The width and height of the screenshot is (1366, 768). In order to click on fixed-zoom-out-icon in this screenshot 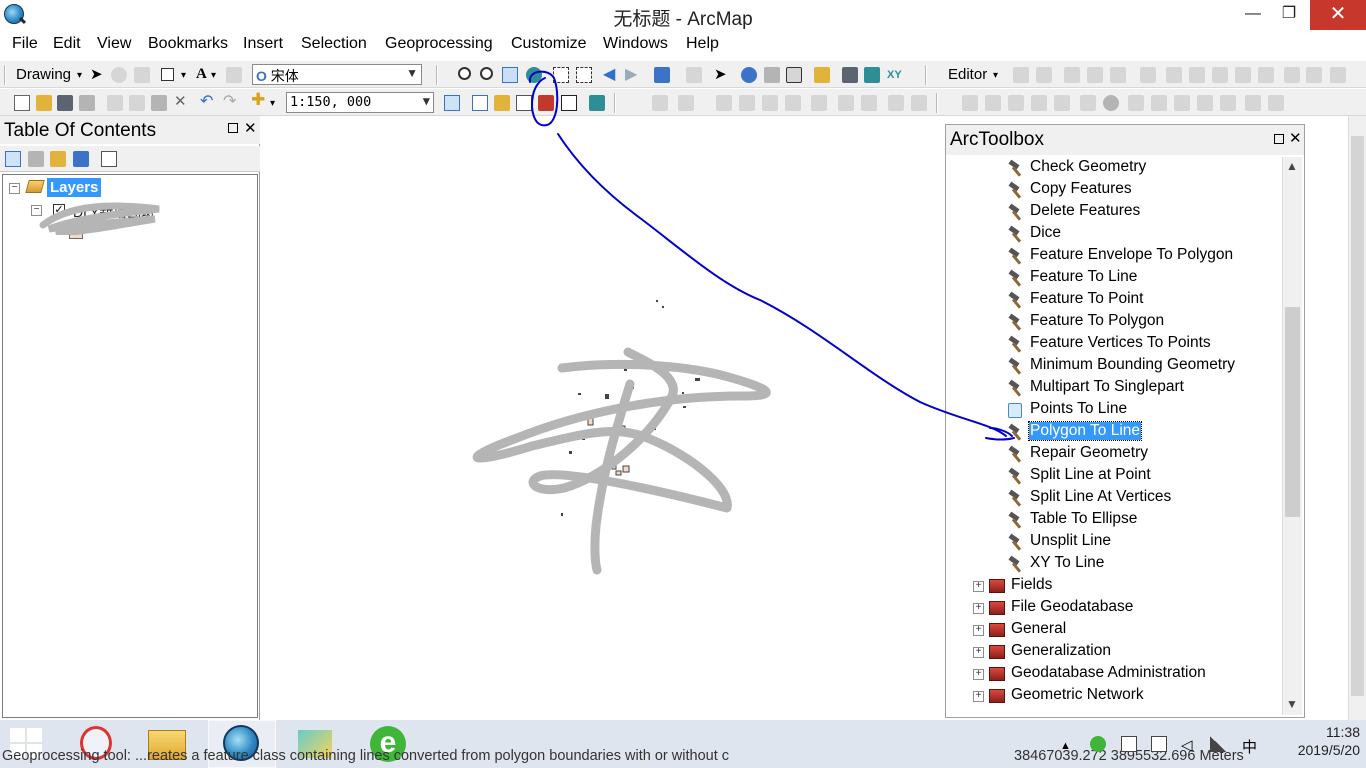, I will do `click(584, 75)`.